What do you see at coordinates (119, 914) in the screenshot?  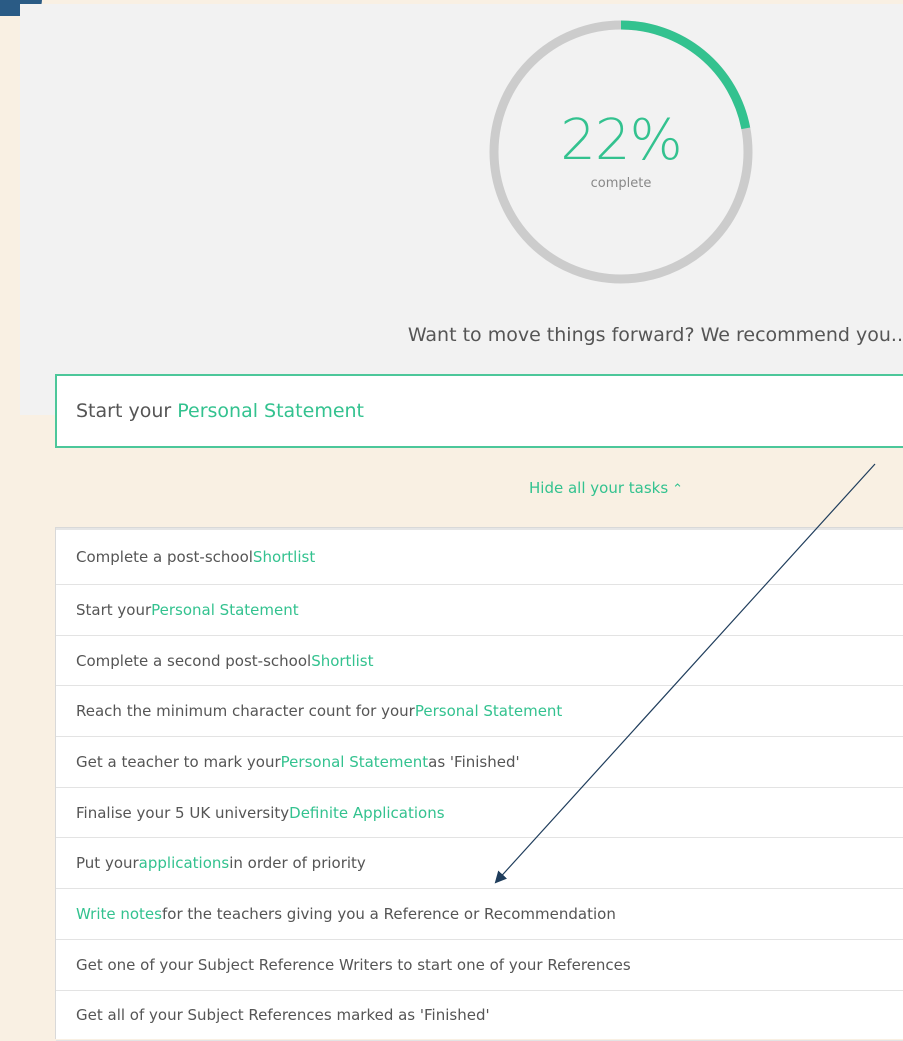 I see `task-link: Write notes` at bounding box center [119, 914].